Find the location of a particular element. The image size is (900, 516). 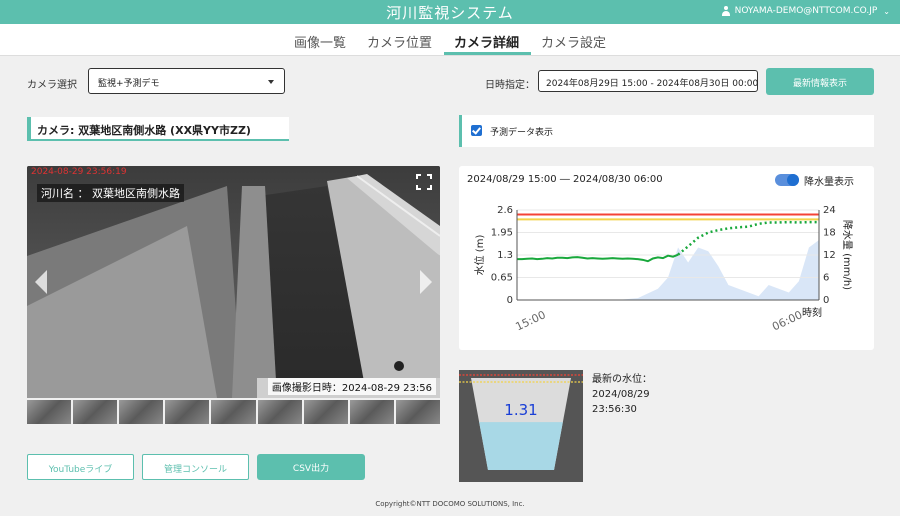

y2-tick-label: 12 is located at coordinates (829, 255).